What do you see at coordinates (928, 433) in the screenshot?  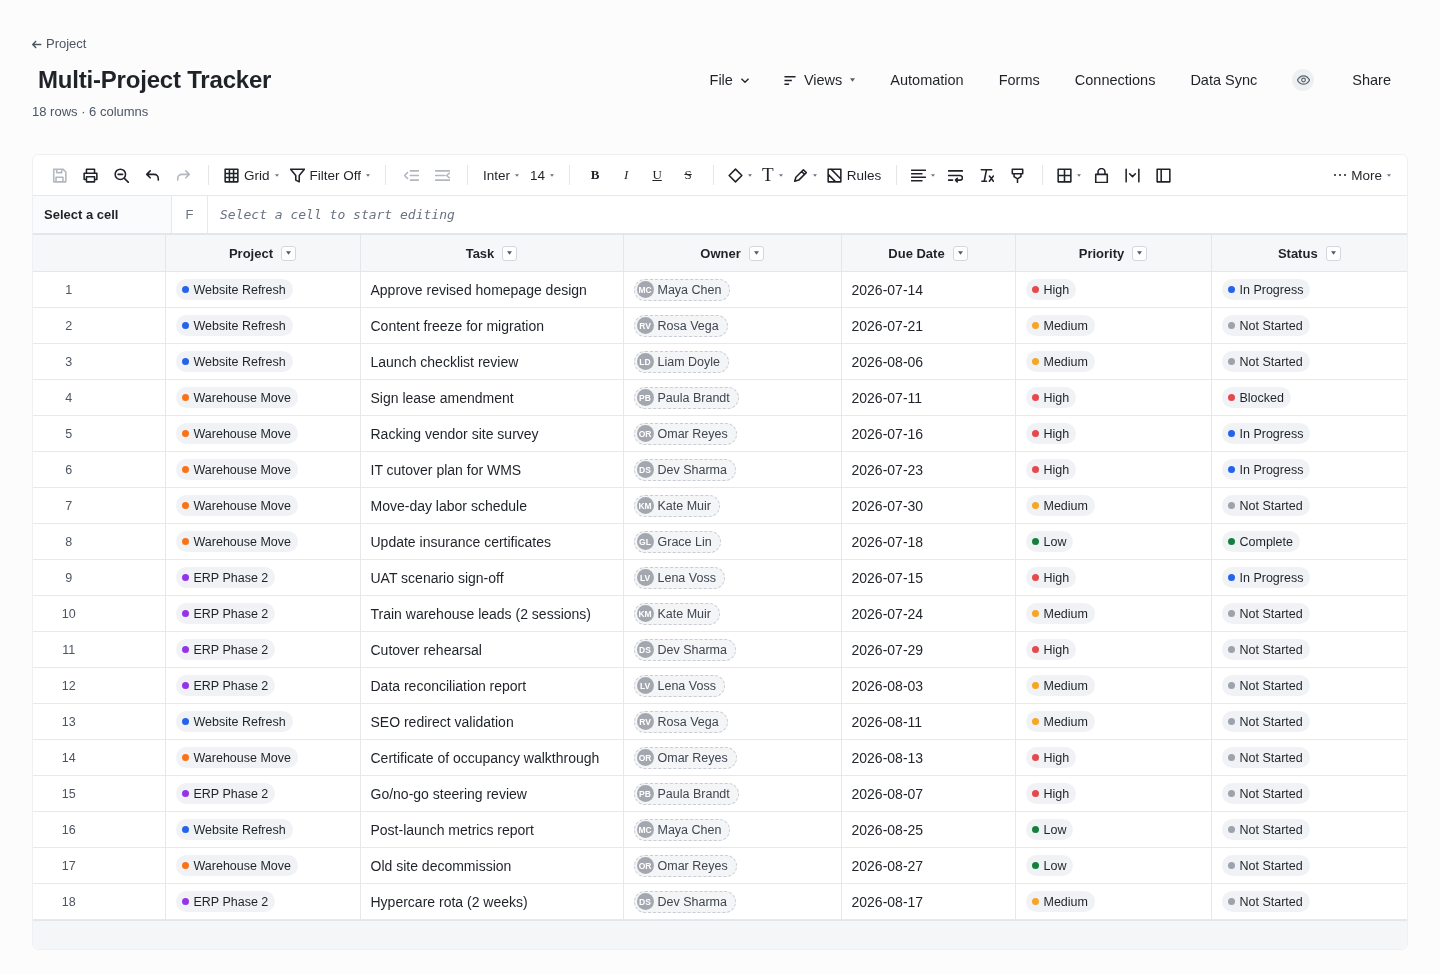 I see `table-cell: 2026-07-16` at bounding box center [928, 433].